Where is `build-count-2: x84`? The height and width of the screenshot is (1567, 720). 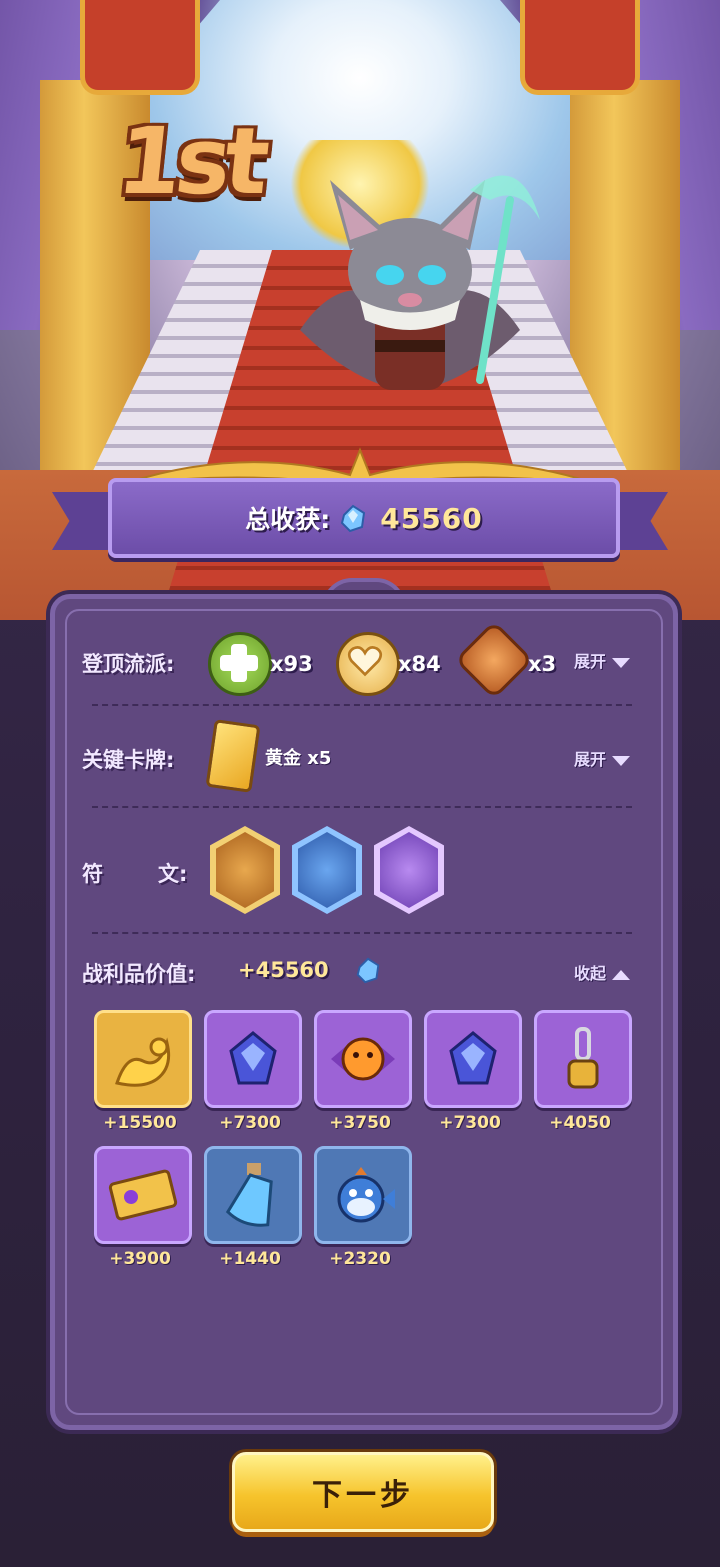
build-count-2: x84 is located at coordinates (419, 664).